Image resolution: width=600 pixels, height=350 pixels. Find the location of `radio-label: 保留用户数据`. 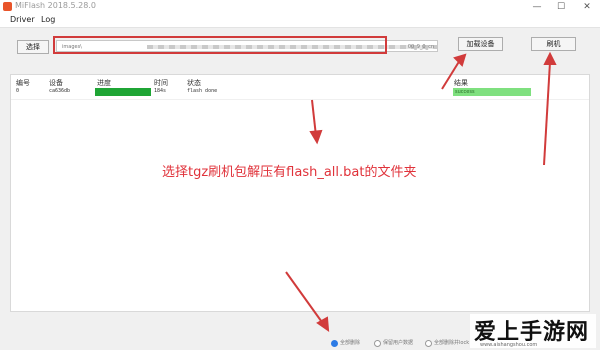

radio-label: 保留用户数据 is located at coordinates (398, 343).